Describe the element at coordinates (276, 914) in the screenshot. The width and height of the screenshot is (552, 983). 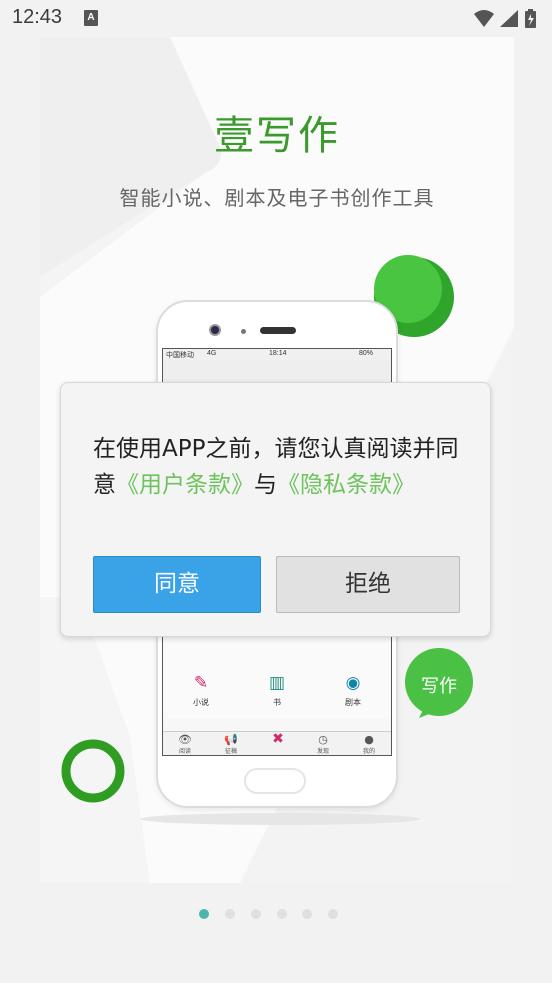
I see `page-indicator` at that location.